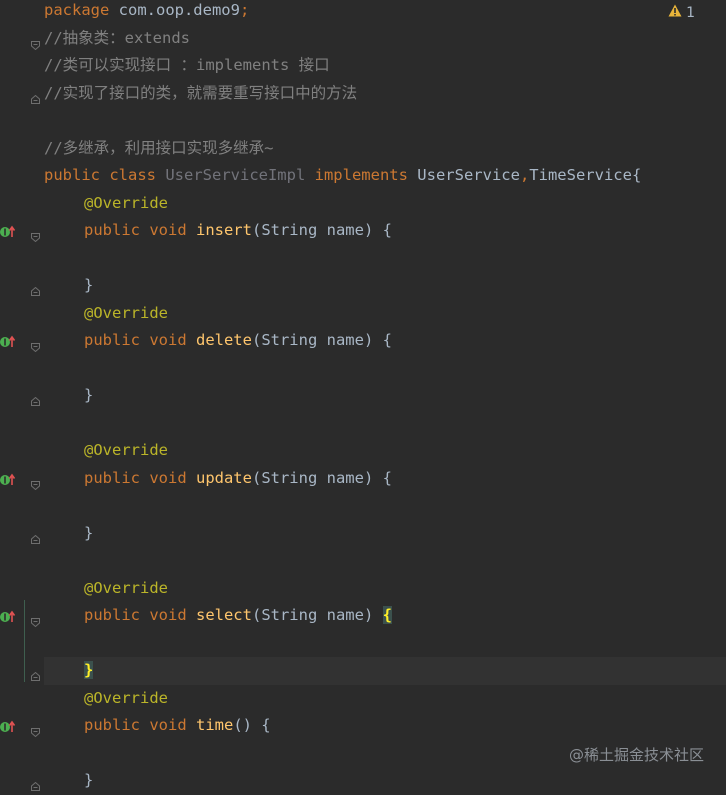 The image size is (726, 795). Describe the element at coordinates (385, 94) in the screenshot. I see `code-line: //实现了接口的类，就需要重写接口中的方法` at that location.